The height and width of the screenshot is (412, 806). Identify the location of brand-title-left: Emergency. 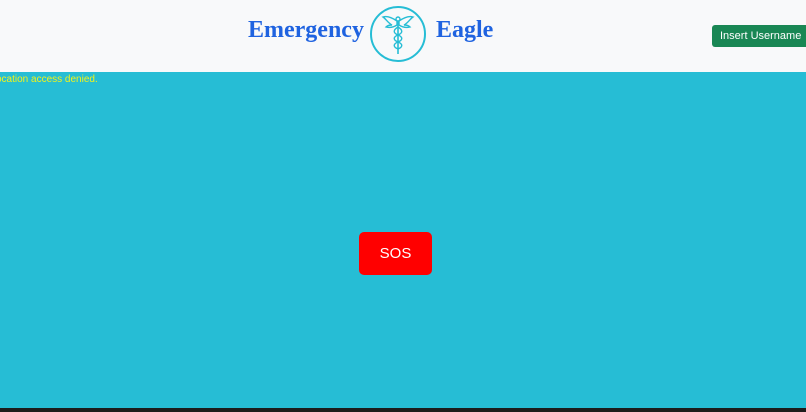
(306, 30).